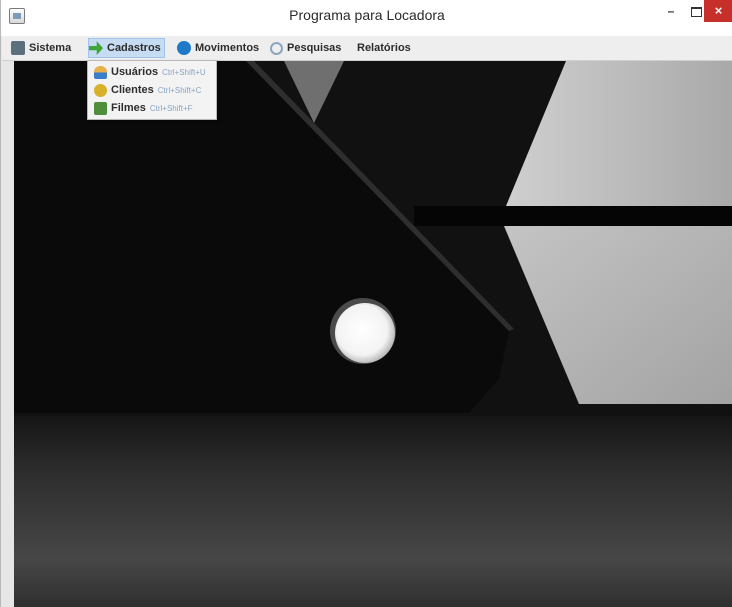 The image size is (732, 607). Describe the element at coordinates (100, 72) in the screenshot. I see `users-icon` at that location.